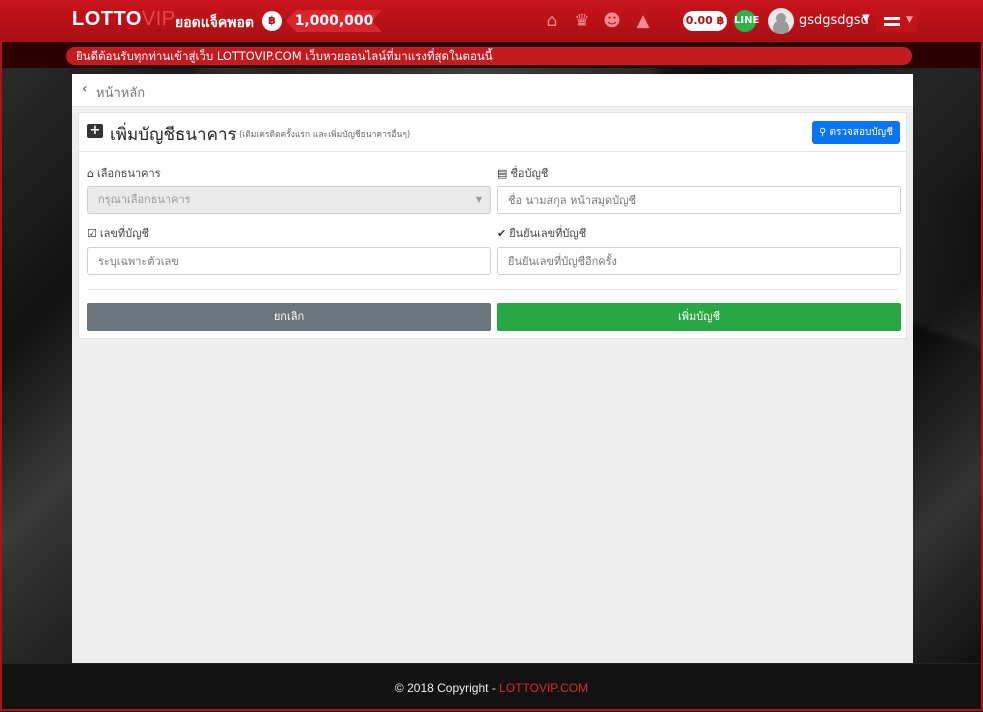  I want to click on confirm-account-number-label-text: ยืนยันเลขที่บัญชี, so click(548, 233).